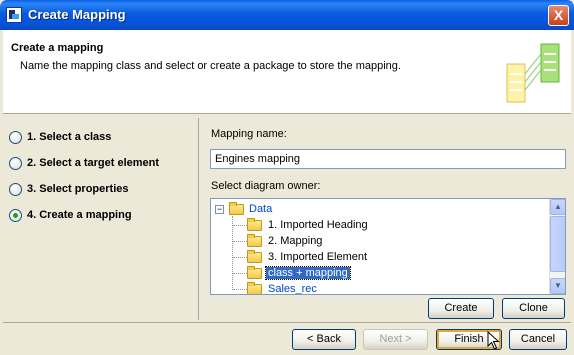 The height and width of the screenshot is (355, 574). What do you see at coordinates (287, 322) in the screenshot?
I see `footer-divider` at bounding box center [287, 322].